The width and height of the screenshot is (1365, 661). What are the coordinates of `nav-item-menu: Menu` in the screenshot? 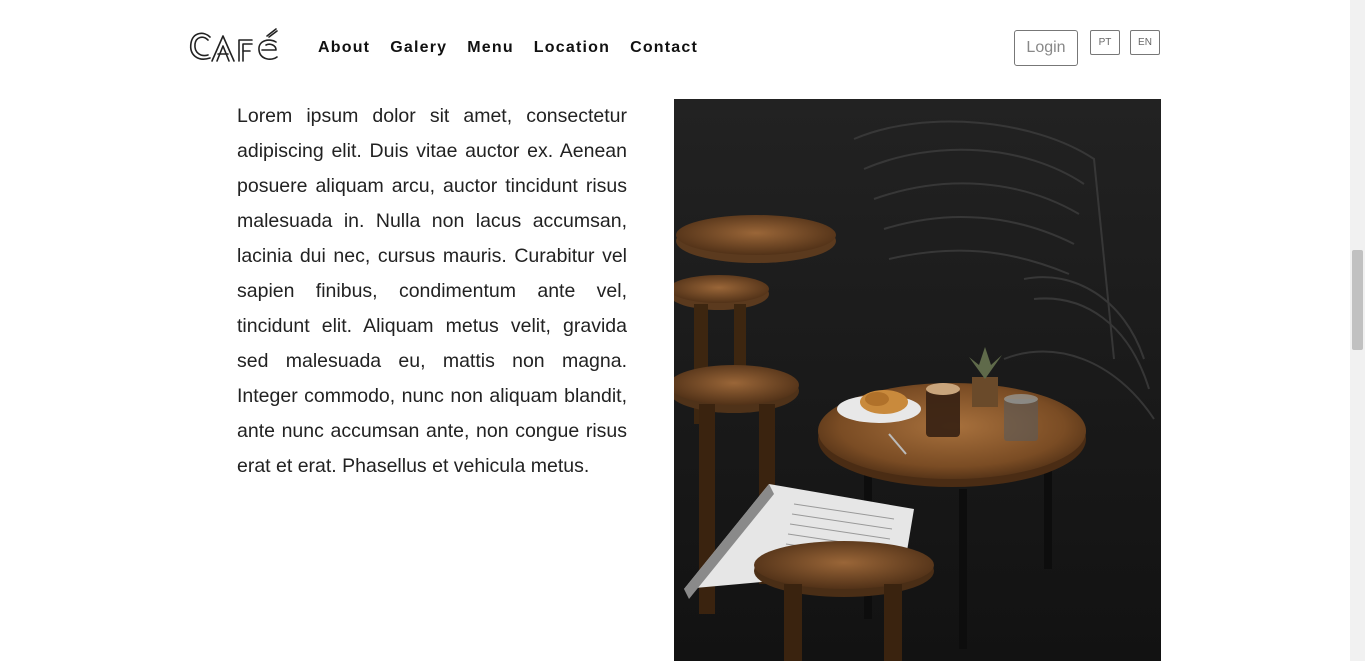 It's located at (490, 48).